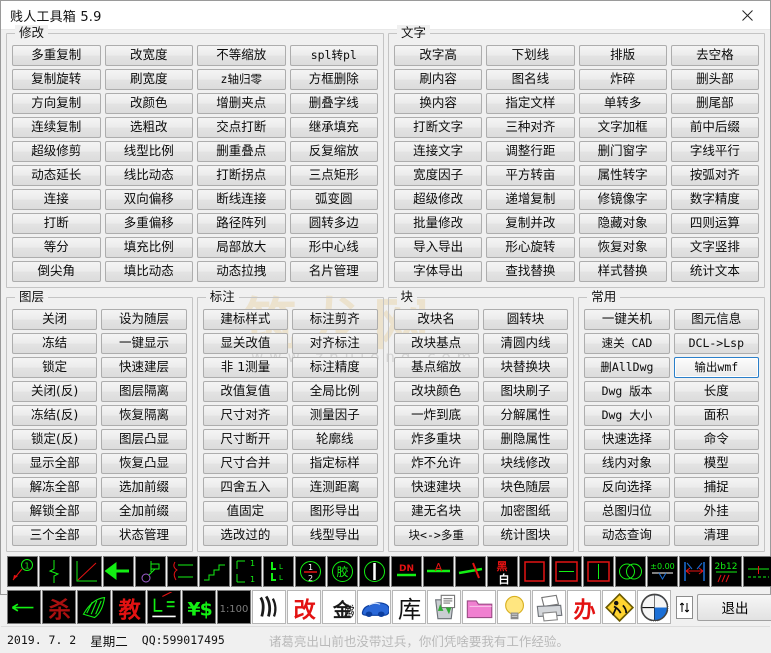  I want to click on close-icon, so click(747, 15).